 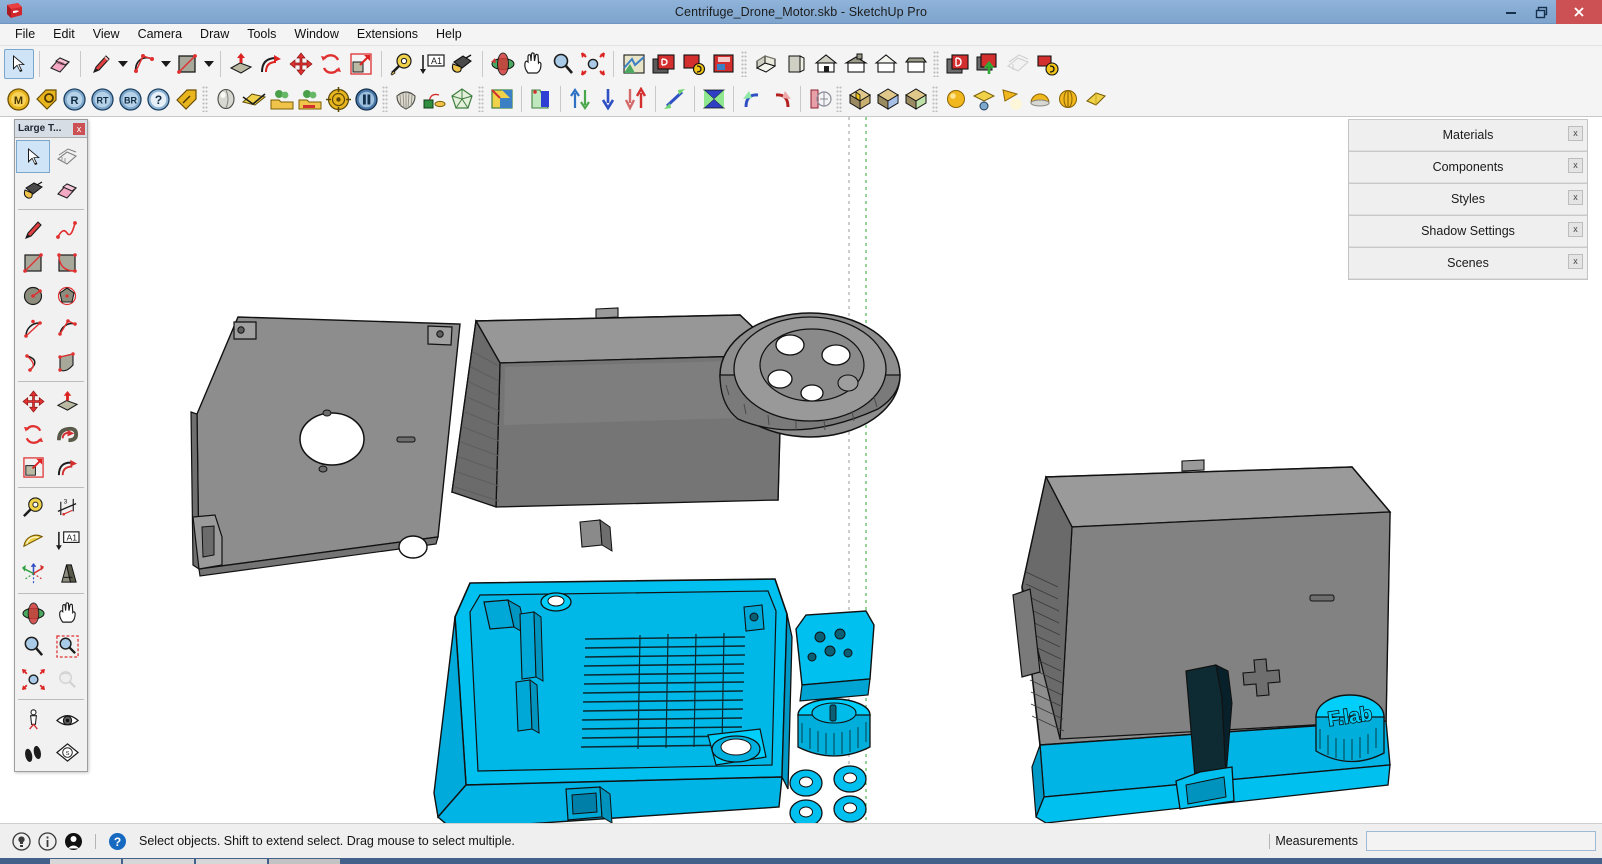 I want to click on flip-vertical-tool, so click(x=580, y=99).